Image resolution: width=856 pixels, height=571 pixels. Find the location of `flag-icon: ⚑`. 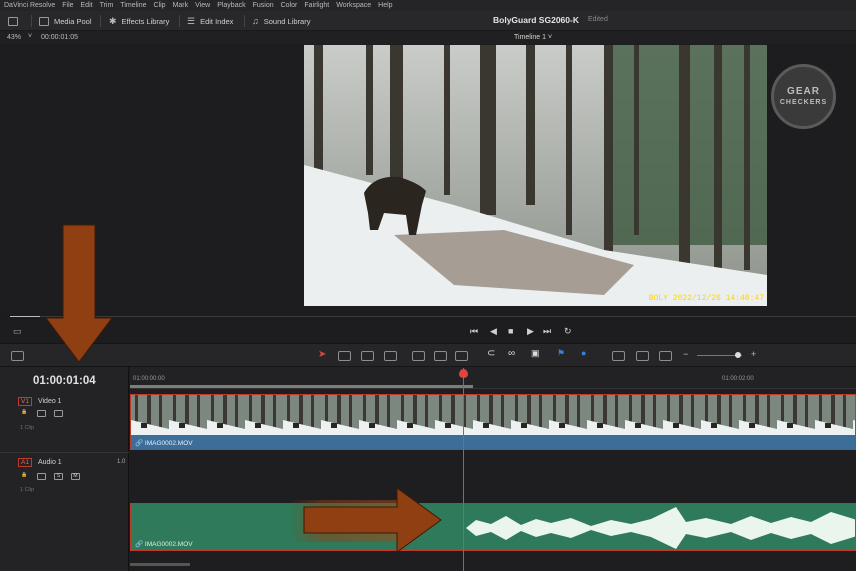

flag-icon: ⚑ is located at coordinates (561, 353).